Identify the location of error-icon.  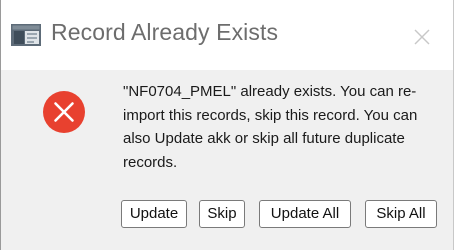
(64, 112).